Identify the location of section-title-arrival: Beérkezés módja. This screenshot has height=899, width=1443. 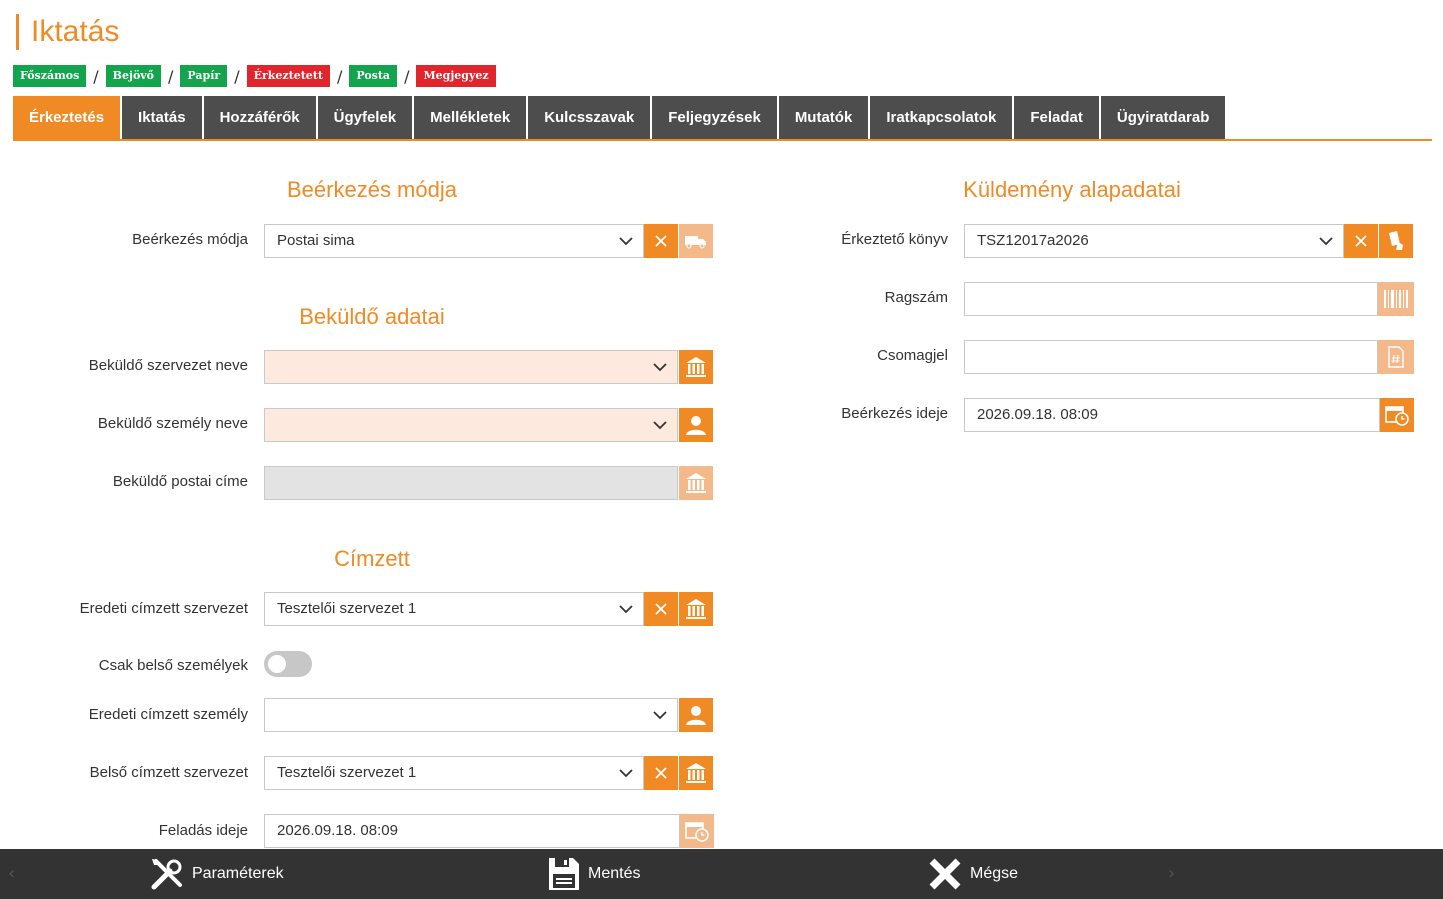
(372, 189).